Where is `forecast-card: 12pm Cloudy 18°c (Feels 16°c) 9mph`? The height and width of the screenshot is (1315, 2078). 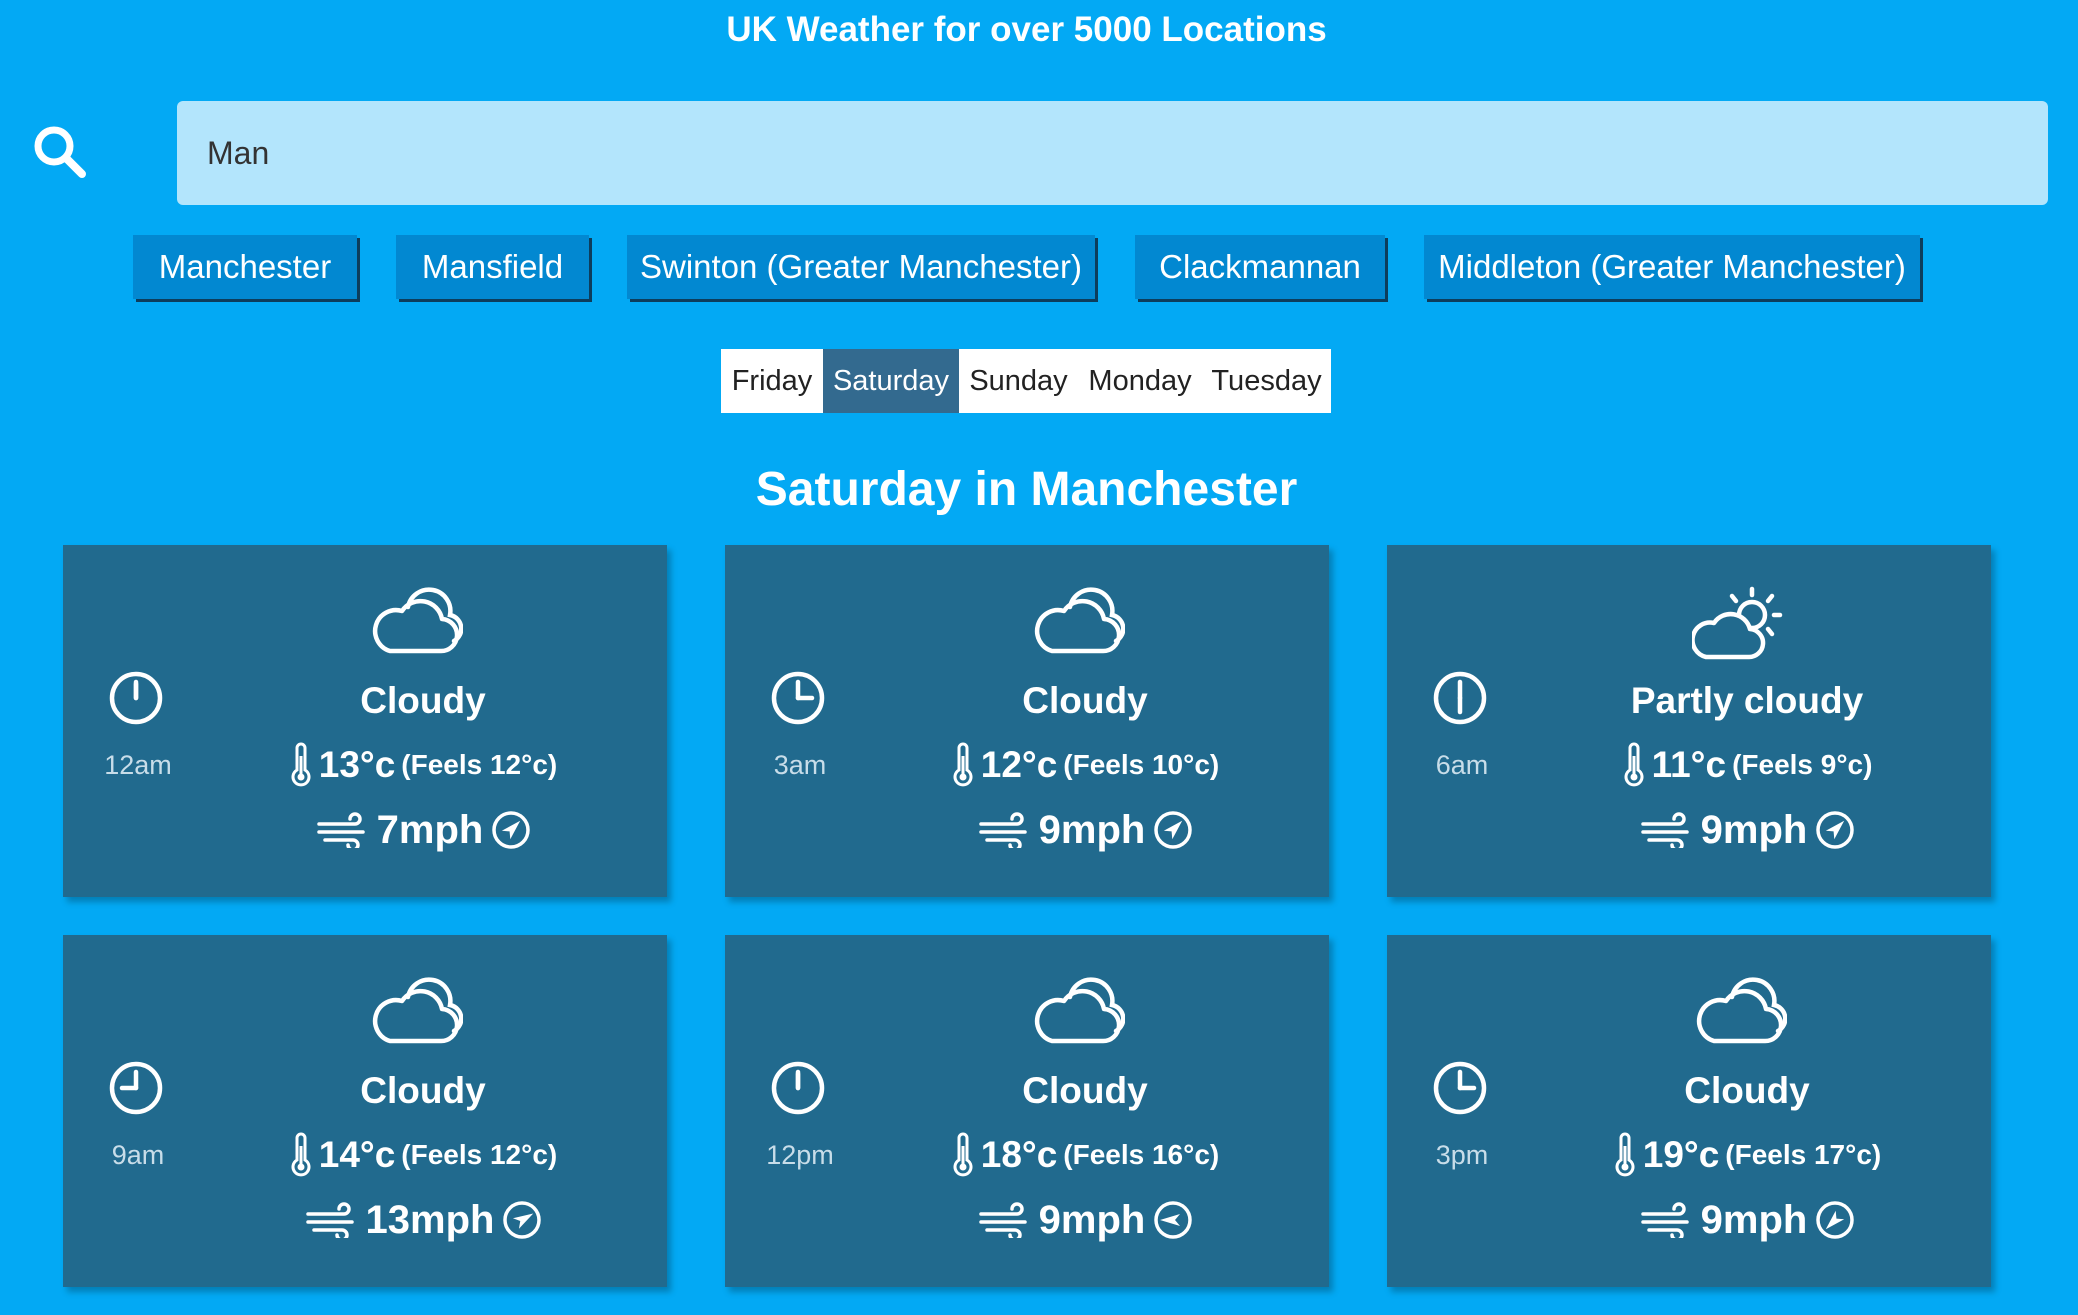 forecast-card: 12pm Cloudy 18°c (Feels 16°c) 9mph is located at coordinates (1027, 1111).